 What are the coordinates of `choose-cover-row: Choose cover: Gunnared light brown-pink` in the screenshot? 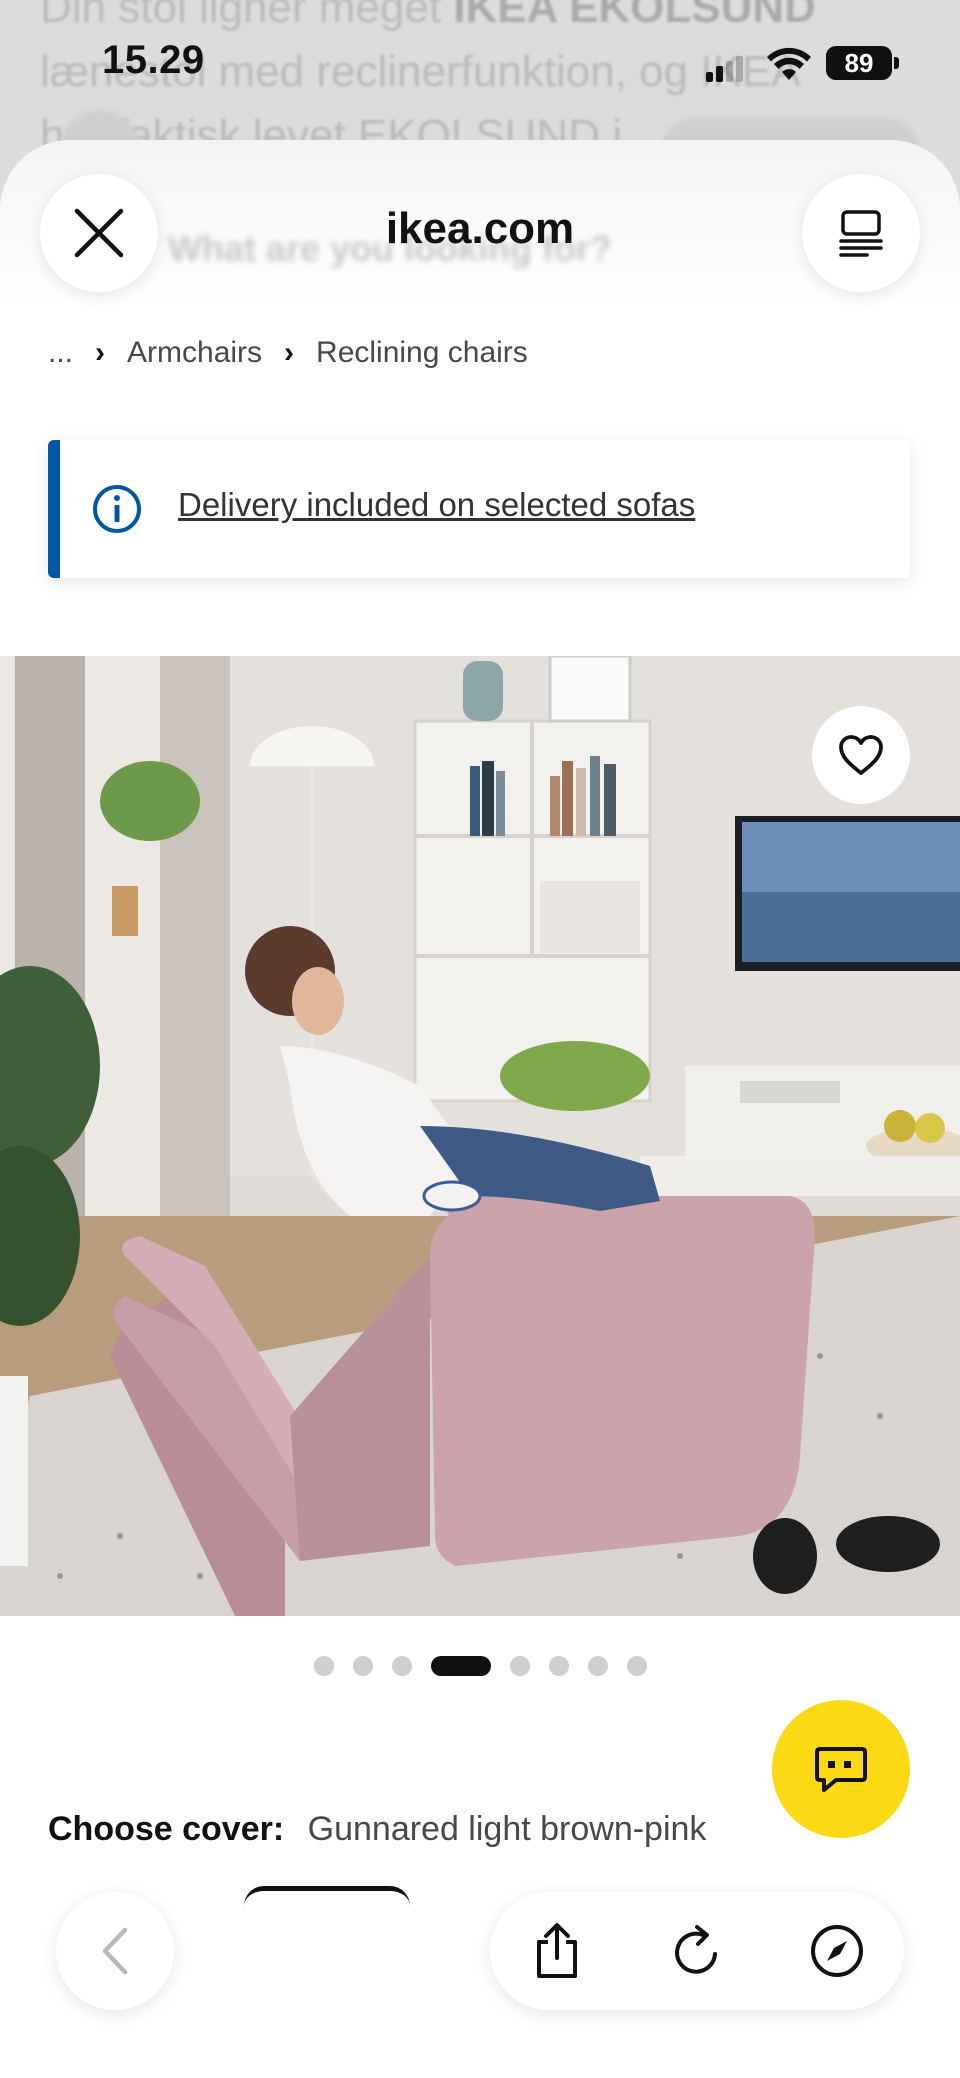 It's located at (377, 1829).